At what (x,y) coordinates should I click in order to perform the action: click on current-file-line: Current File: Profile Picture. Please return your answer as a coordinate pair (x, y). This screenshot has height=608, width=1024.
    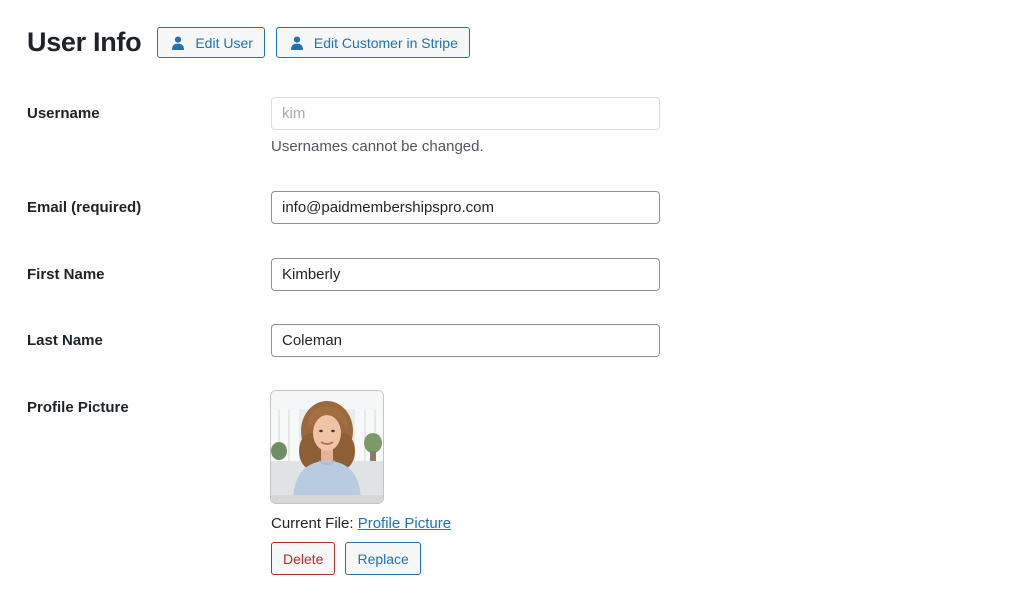
    Looking at the image, I should click on (361, 523).